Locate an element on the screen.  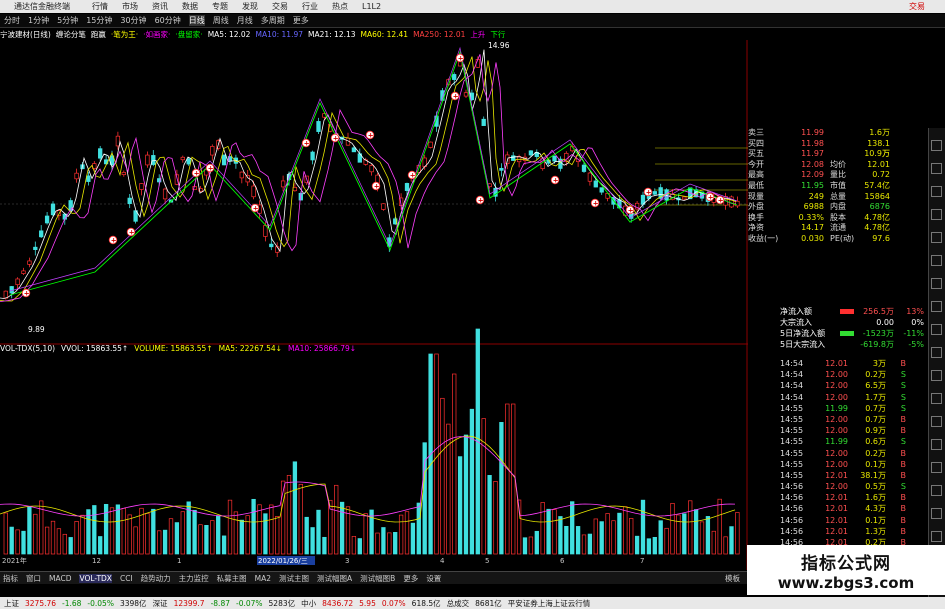
indicator-tab: MACD is located at coordinates (60, 578).